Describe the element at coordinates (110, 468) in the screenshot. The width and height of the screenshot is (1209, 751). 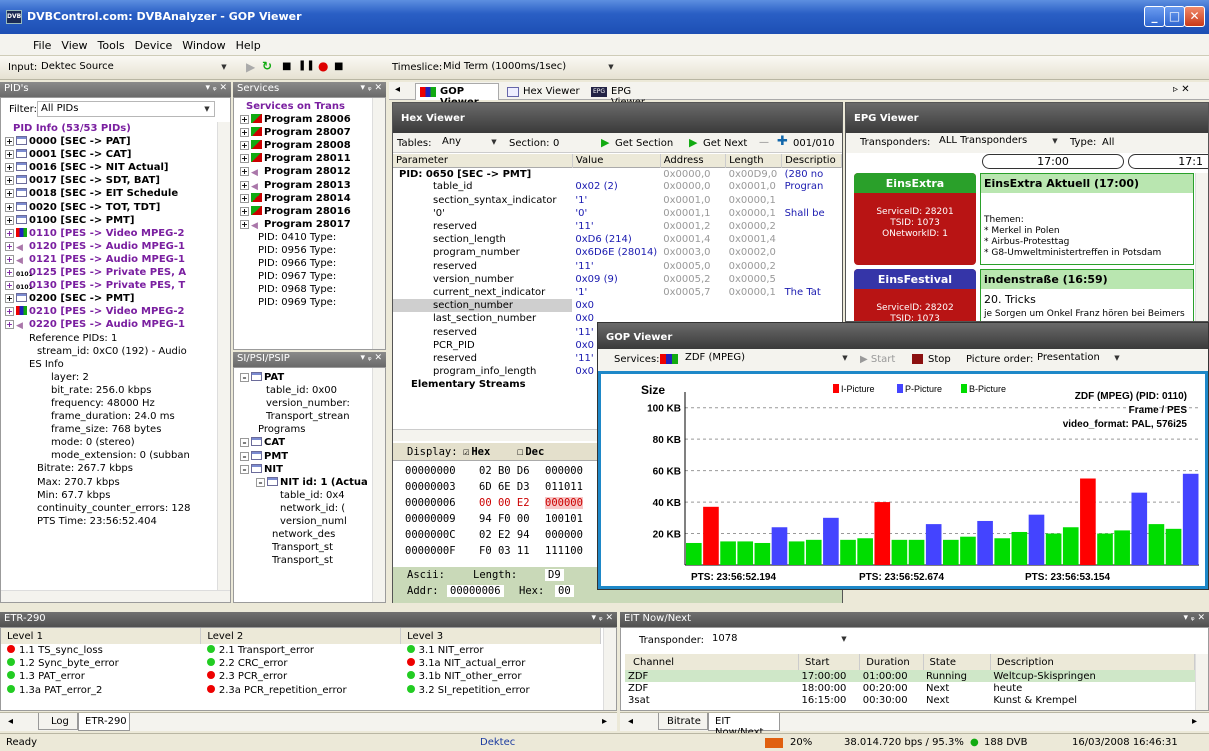
I see `pid-tree-item: Bitrate: 267.7 kbps` at that location.